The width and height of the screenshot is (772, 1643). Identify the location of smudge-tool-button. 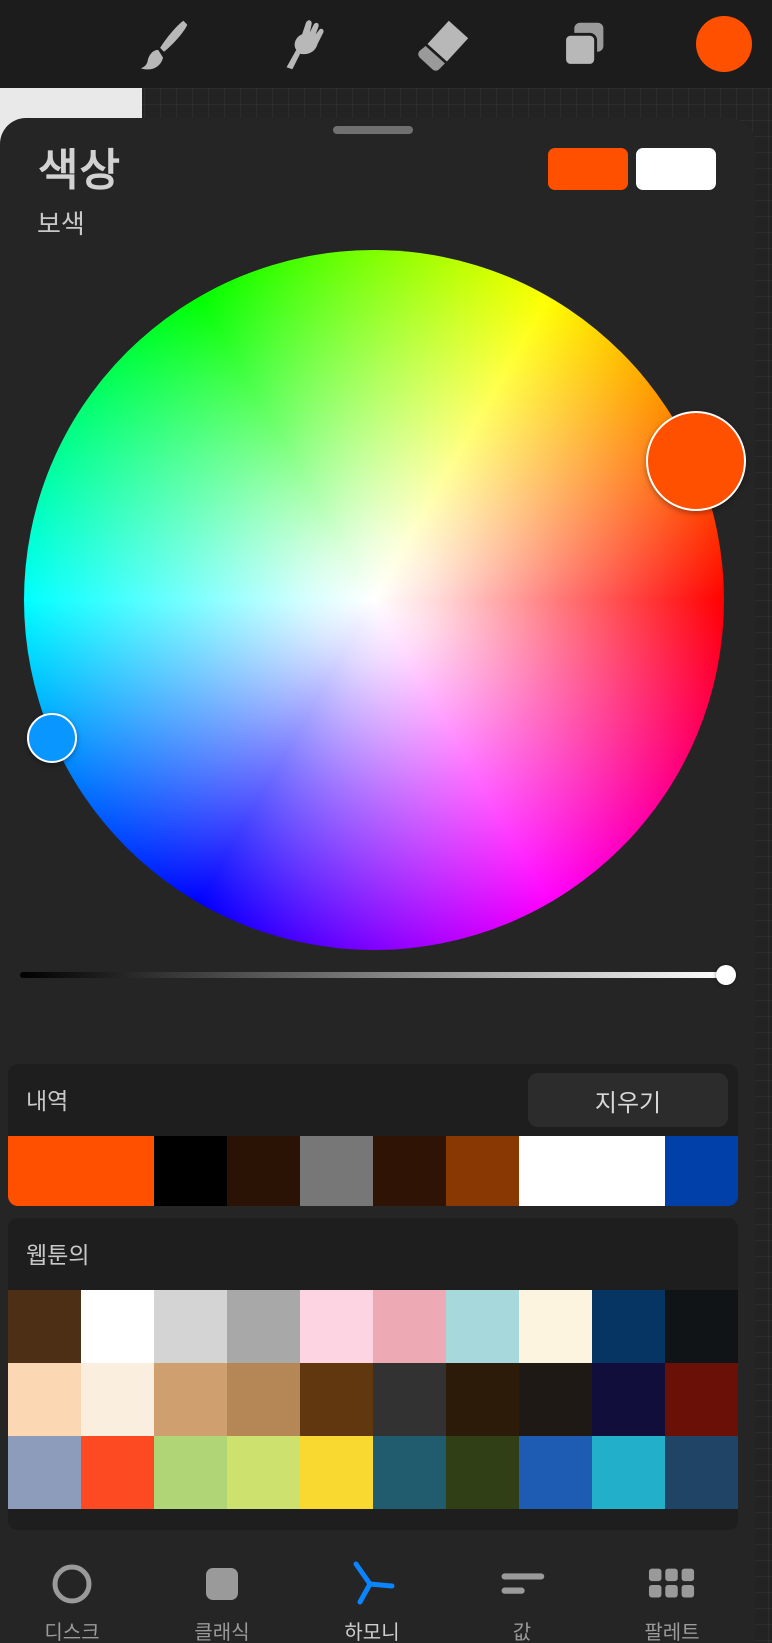
(304, 44).